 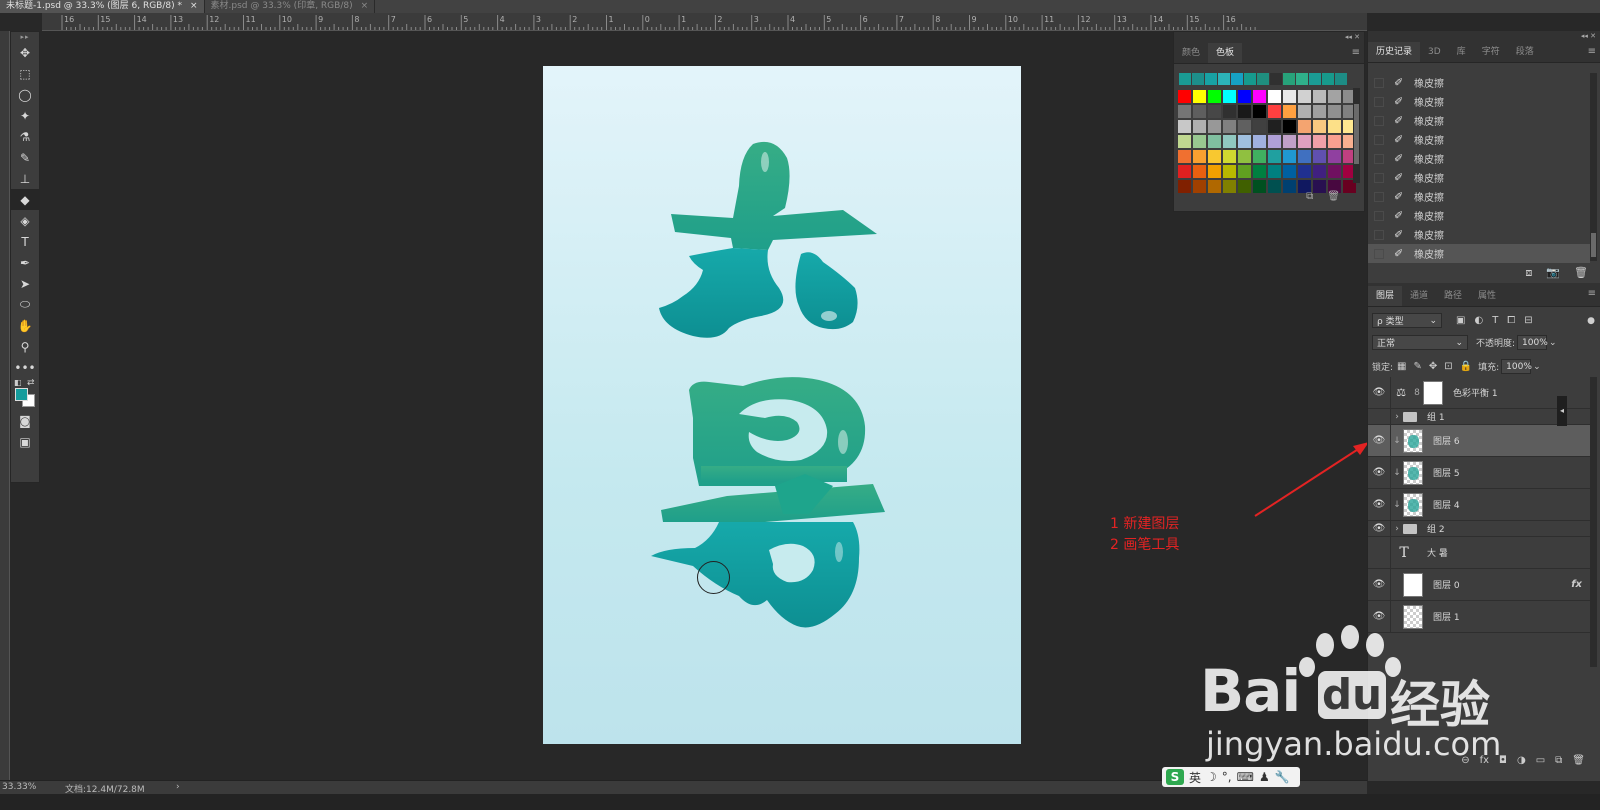 What do you see at coordinates (1436, 416) in the screenshot?
I see `layer-name: 组 1` at bounding box center [1436, 416].